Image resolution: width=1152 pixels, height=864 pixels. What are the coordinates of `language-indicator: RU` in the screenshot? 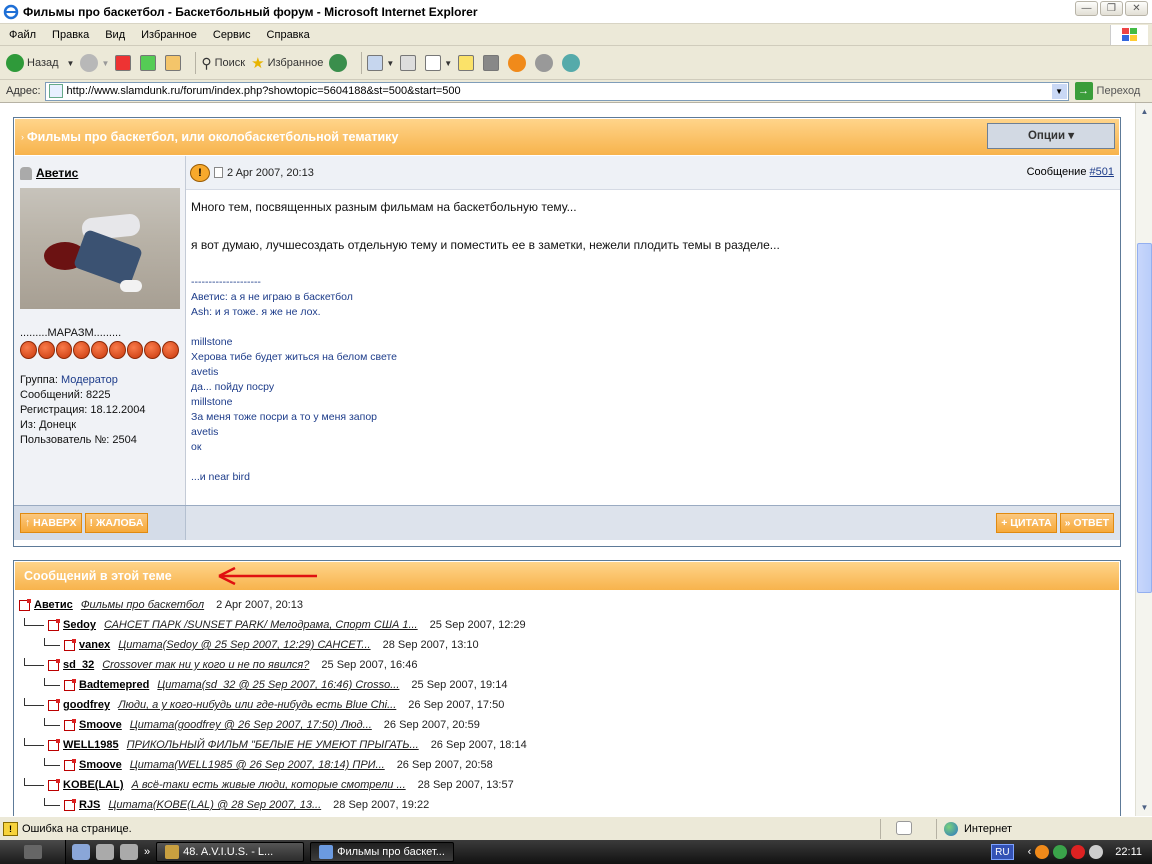 It's located at (1002, 852).